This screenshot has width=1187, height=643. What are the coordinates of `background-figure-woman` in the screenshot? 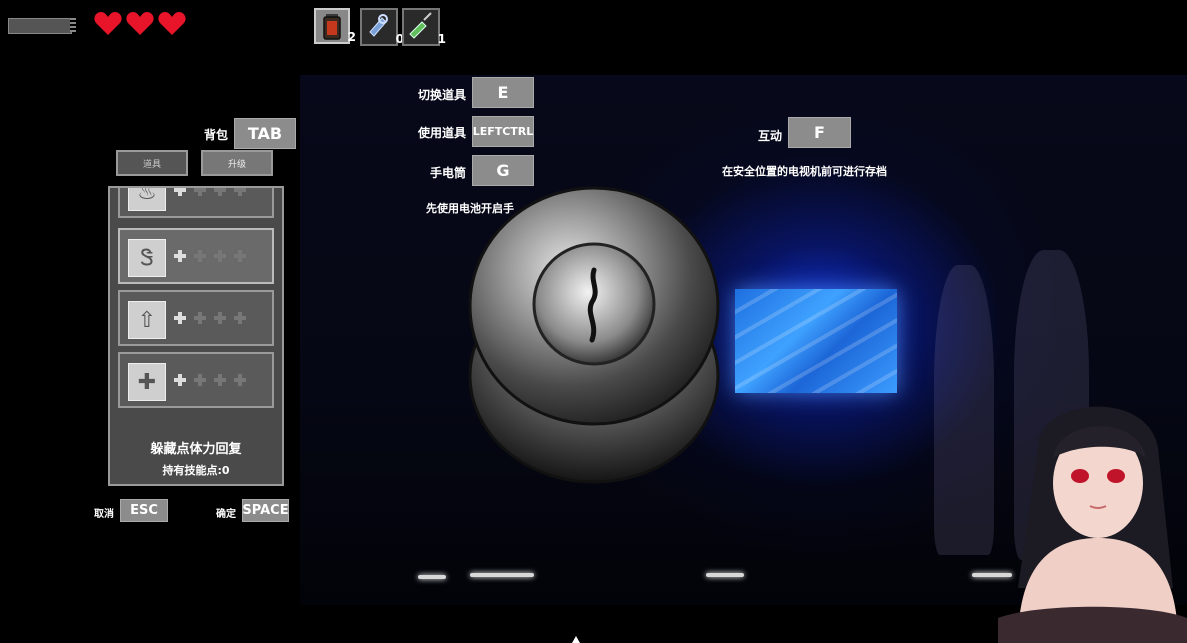 It's located at (964, 410).